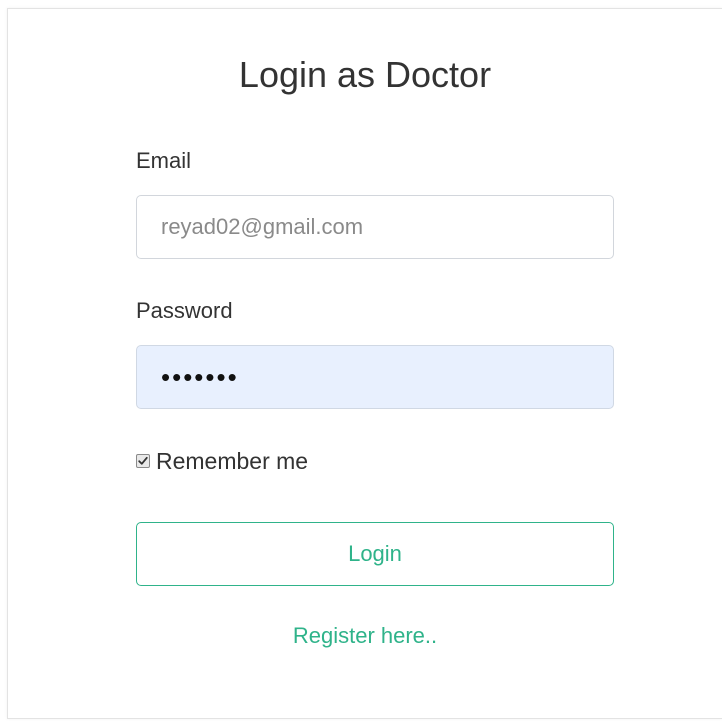 The height and width of the screenshot is (721, 722). I want to click on email-field: reyad02@gmail.com, so click(375, 227).